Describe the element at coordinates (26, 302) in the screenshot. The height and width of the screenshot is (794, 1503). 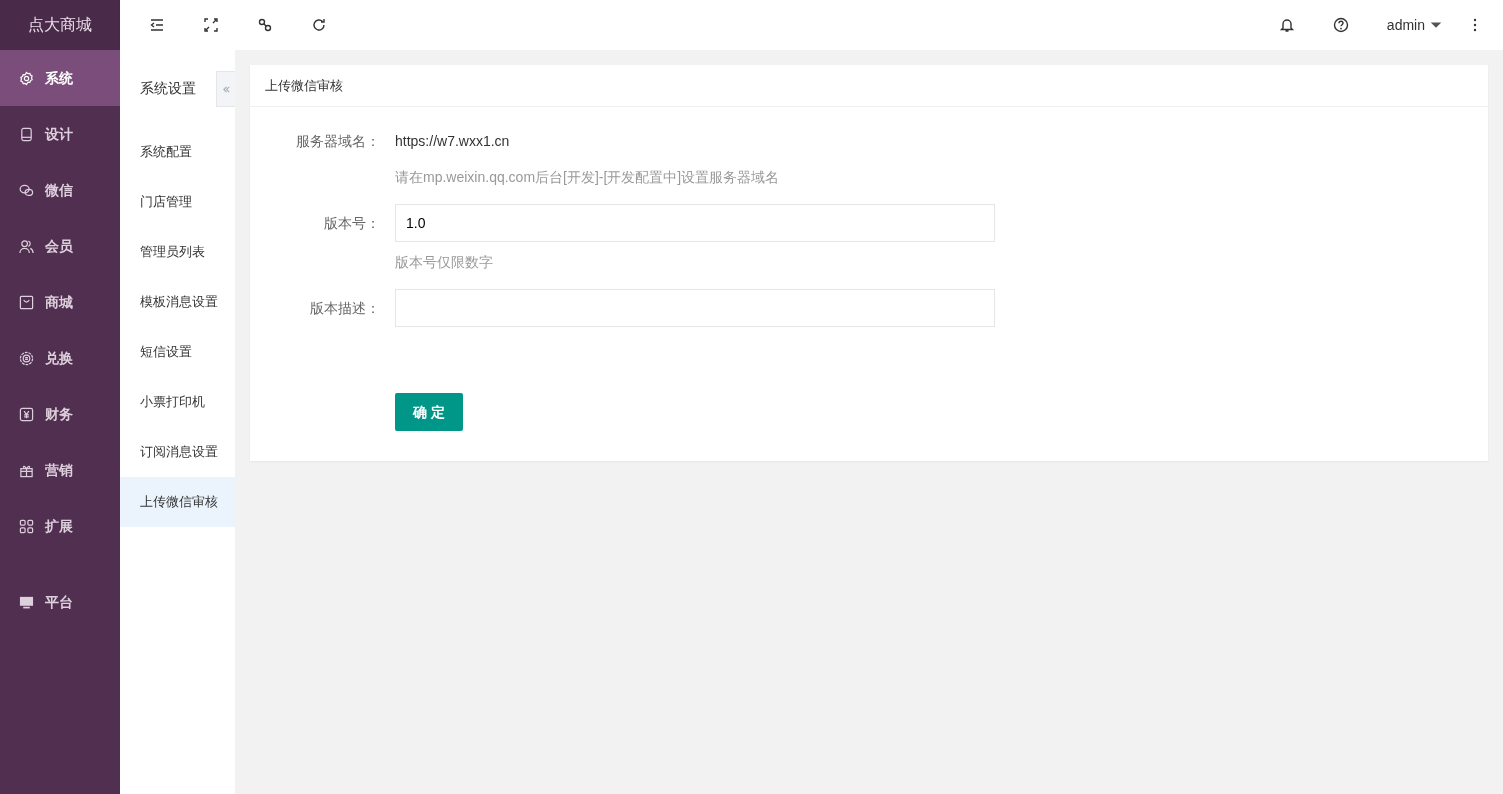
I see `bag-icon` at that location.